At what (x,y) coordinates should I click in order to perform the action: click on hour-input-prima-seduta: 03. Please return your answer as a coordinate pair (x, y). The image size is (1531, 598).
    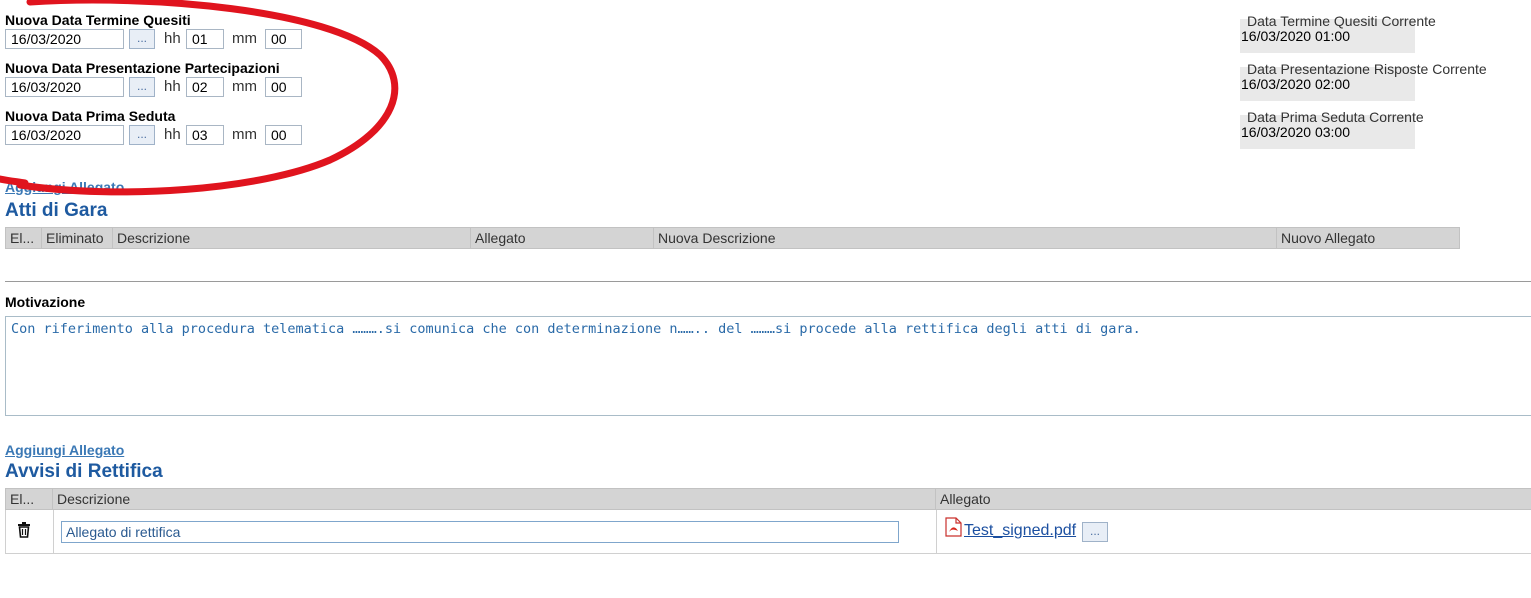
    Looking at the image, I should click on (205, 135).